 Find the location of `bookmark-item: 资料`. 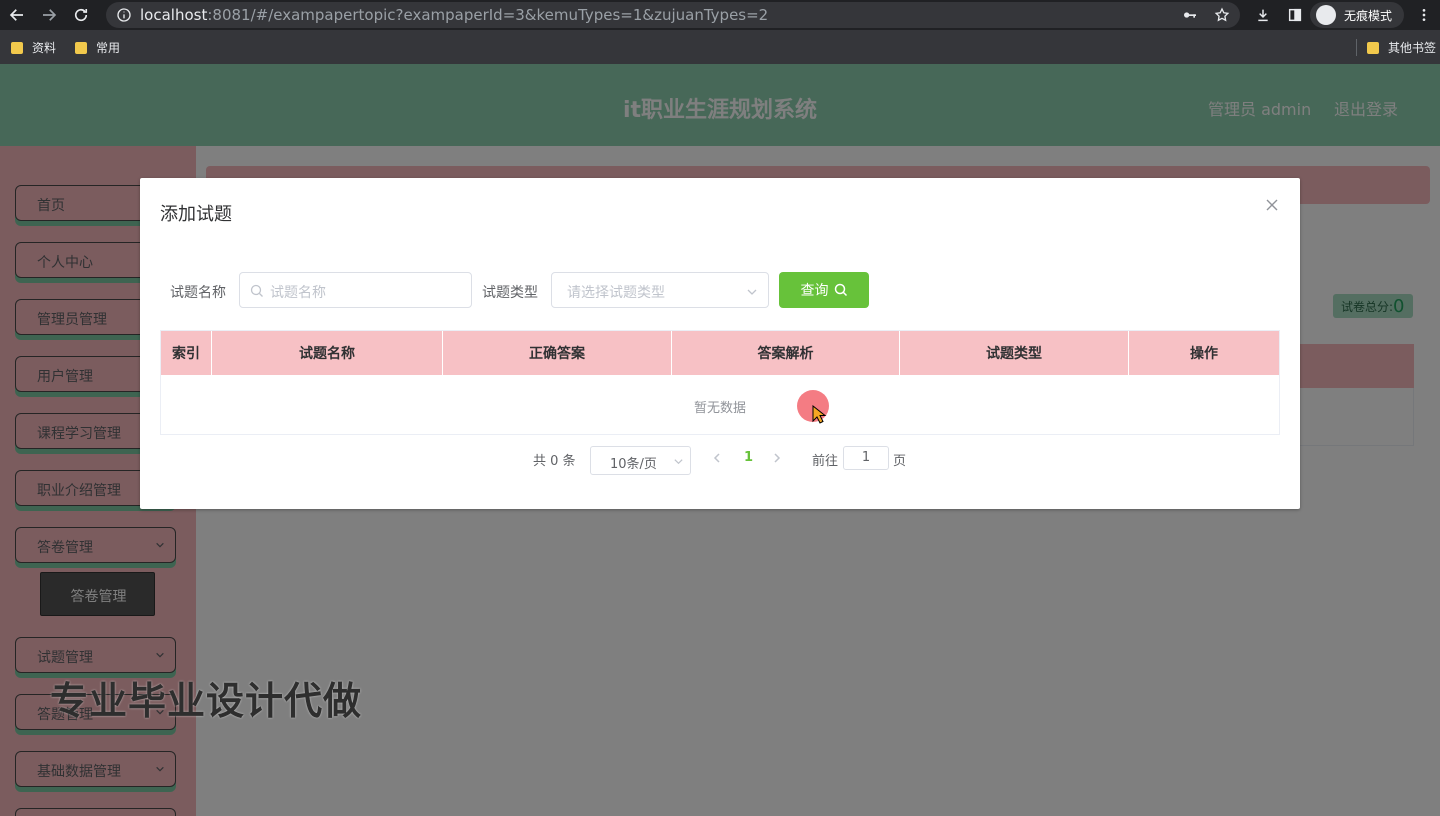

bookmark-item: 资料 is located at coordinates (33, 47).